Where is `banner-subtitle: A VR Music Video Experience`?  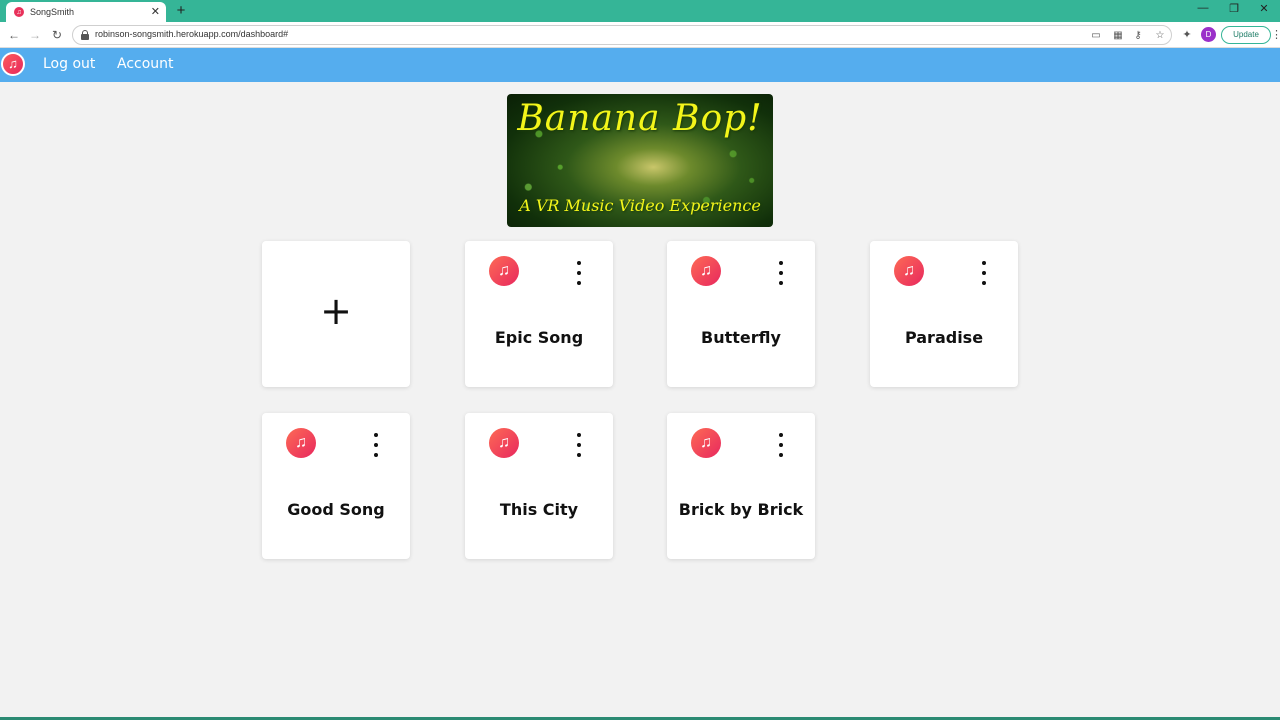 banner-subtitle: A VR Music Video Experience is located at coordinates (640, 205).